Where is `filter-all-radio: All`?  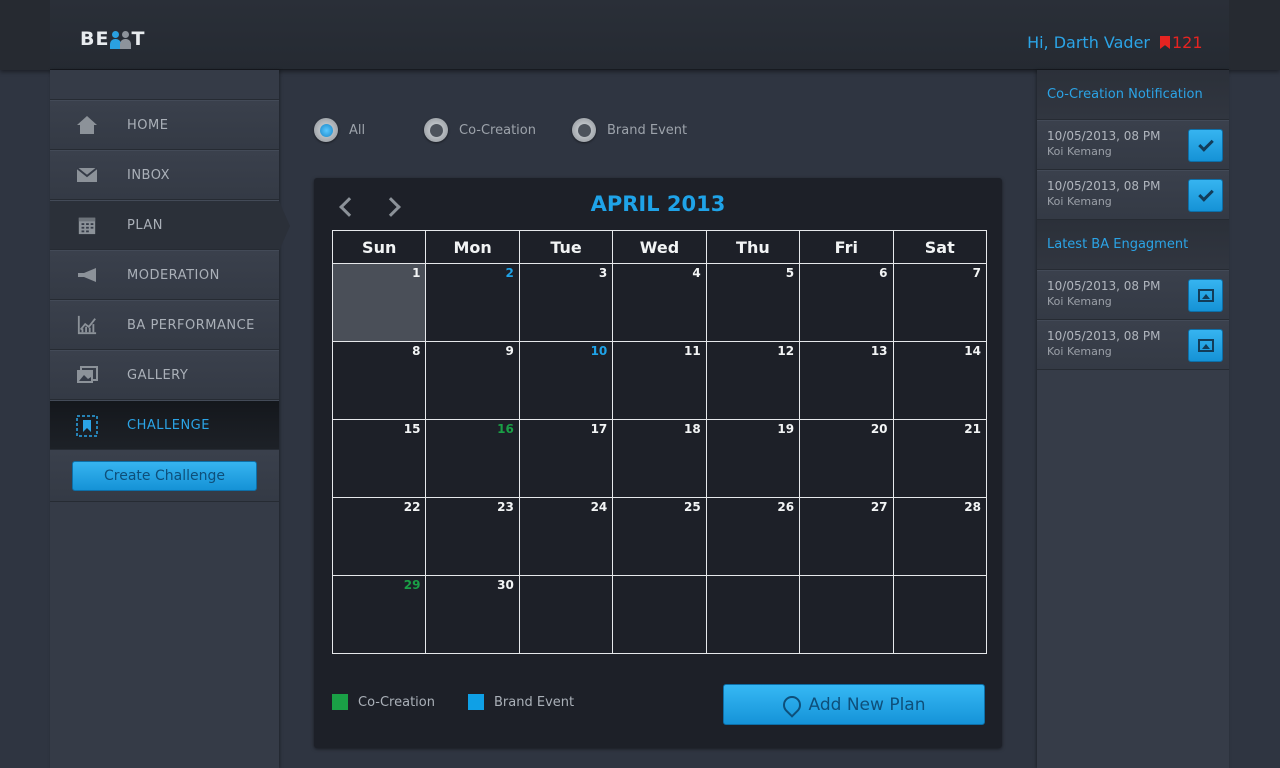 filter-all-radio: All is located at coordinates (339, 130).